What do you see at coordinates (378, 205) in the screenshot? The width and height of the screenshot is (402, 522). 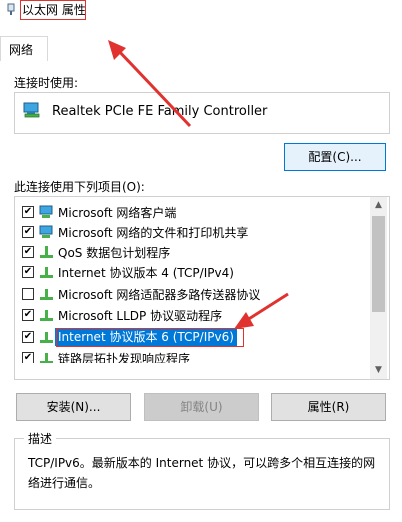 I see `scroll-up-icon: ▲` at bounding box center [378, 205].